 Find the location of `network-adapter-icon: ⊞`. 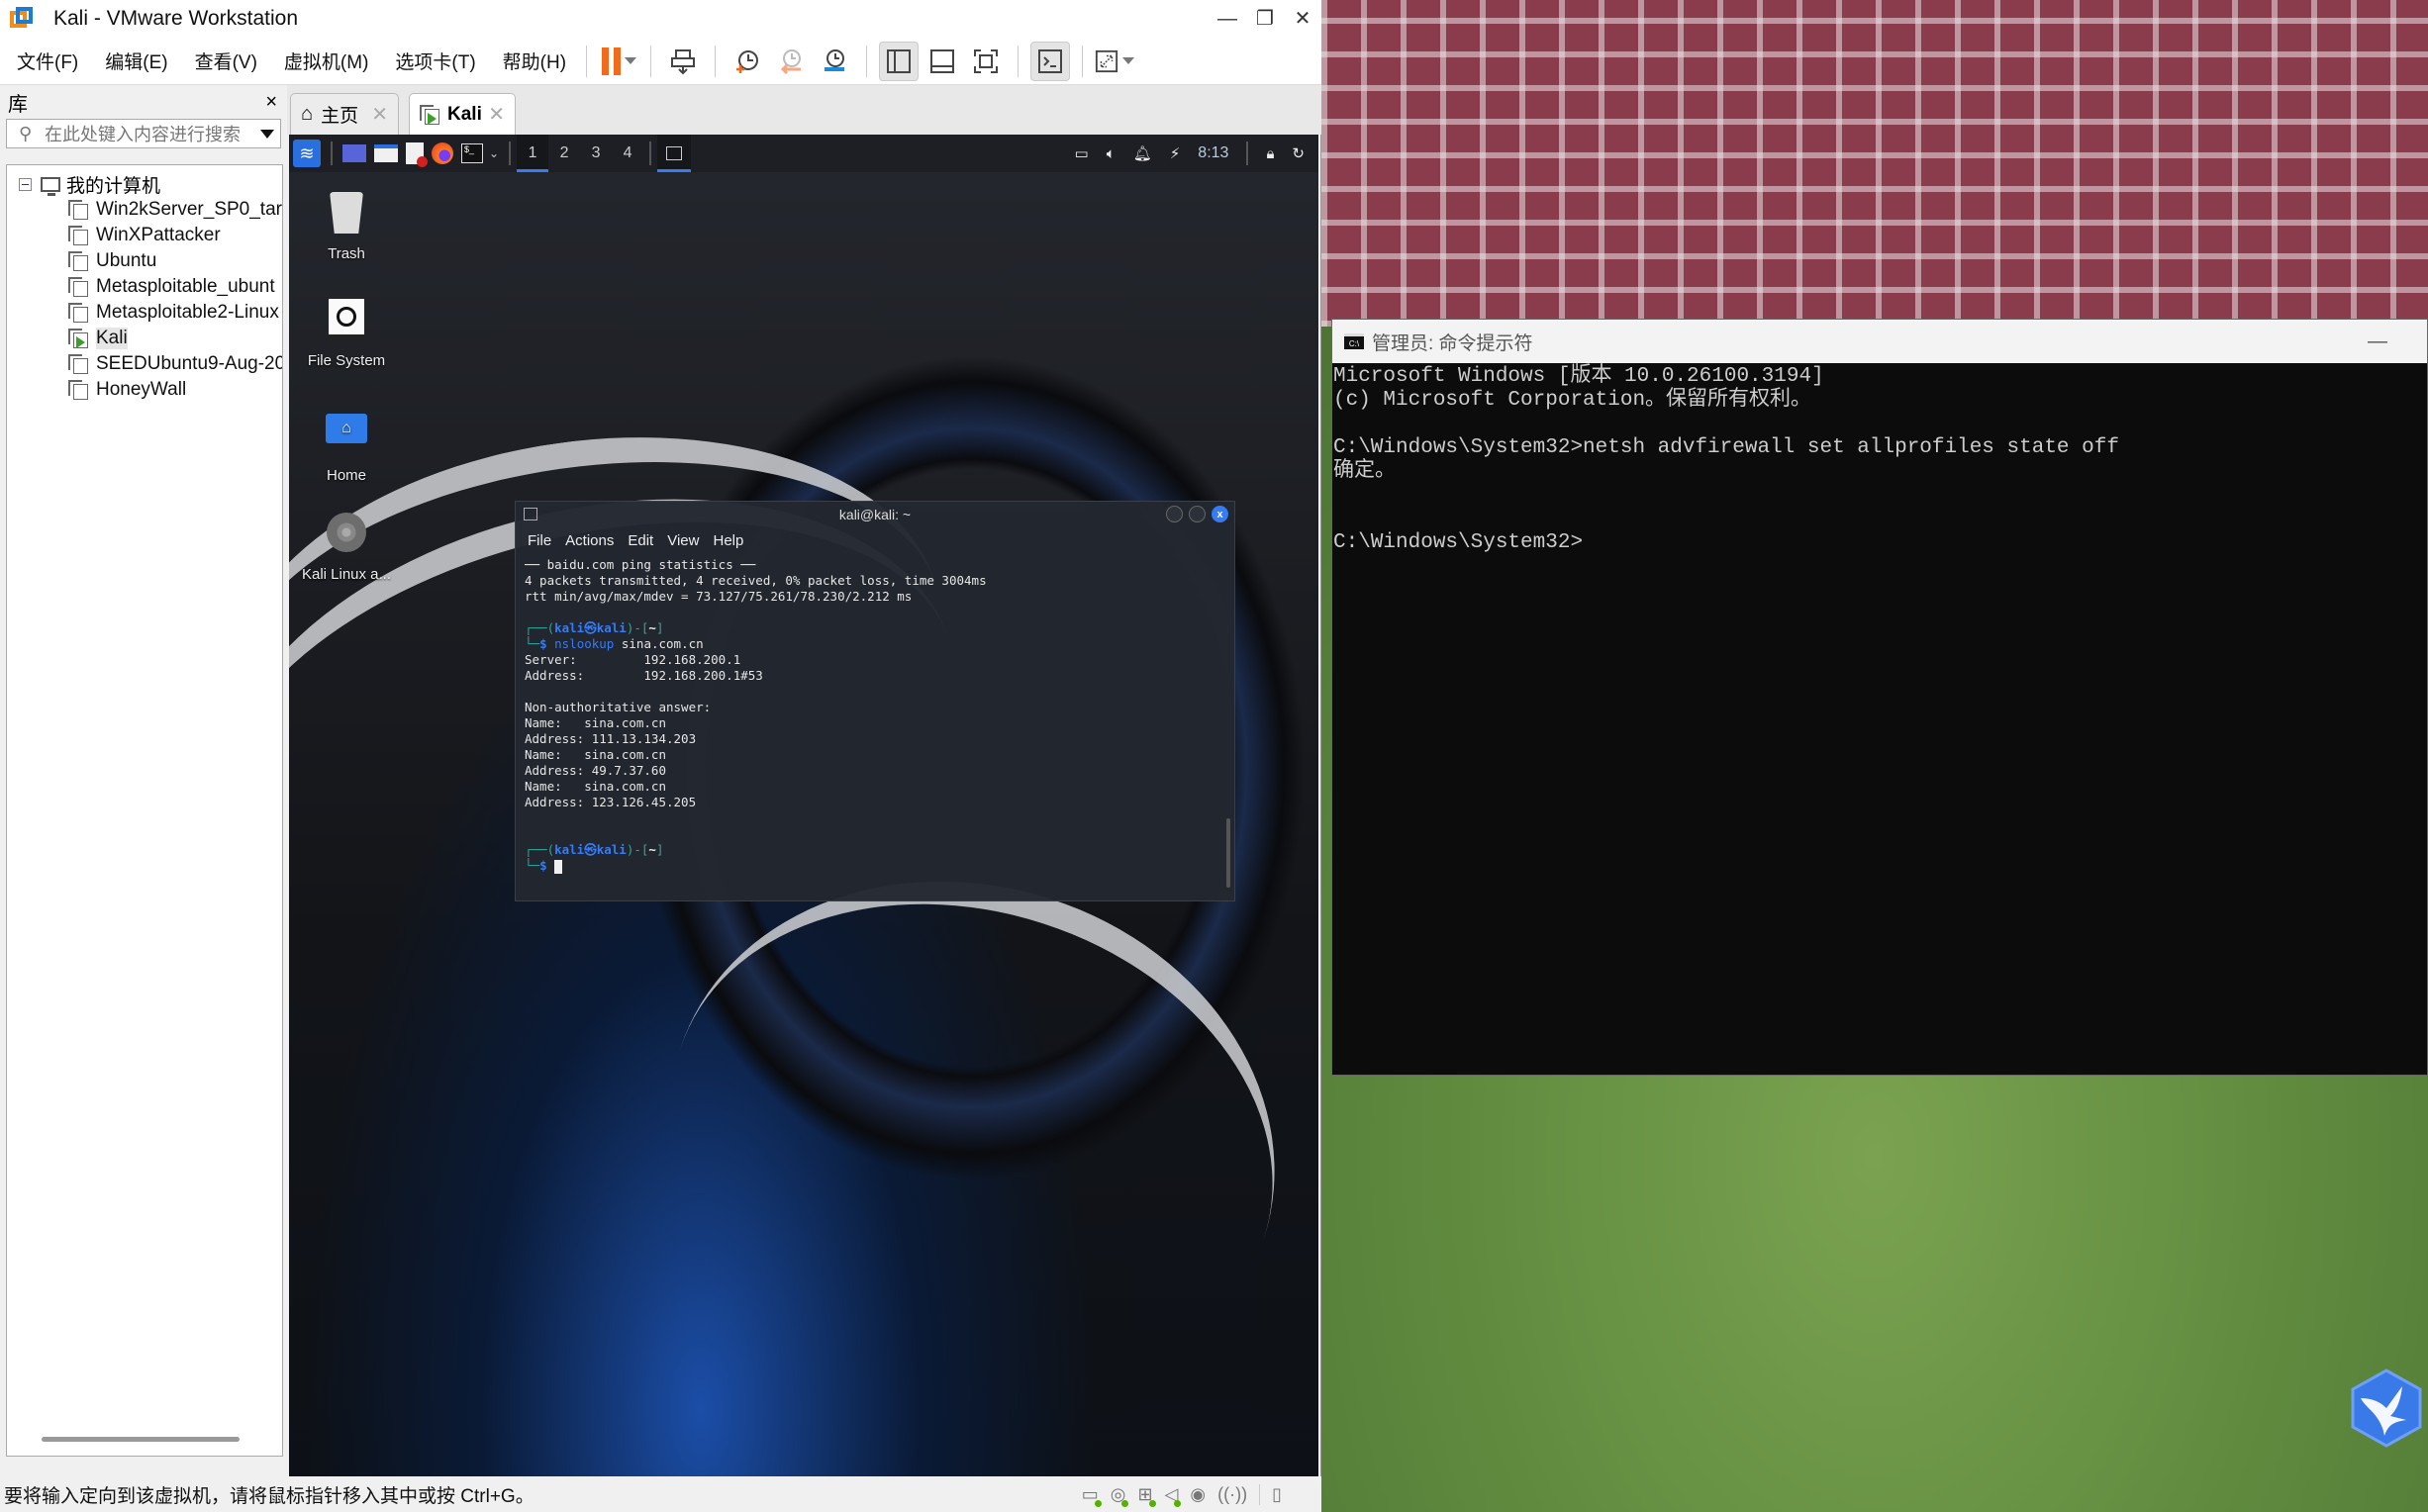

network-adapter-icon: ⊞ is located at coordinates (1146, 1496).